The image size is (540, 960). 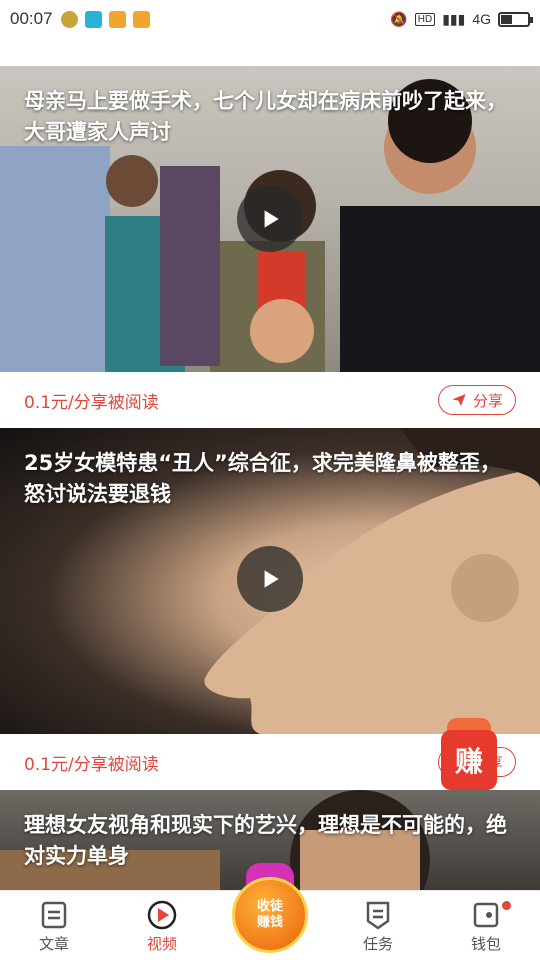 What do you see at coordinates (454, 18) in the screenshot?
I see `signal-icon: ▮▮▮` at bounding box center [454, 18].